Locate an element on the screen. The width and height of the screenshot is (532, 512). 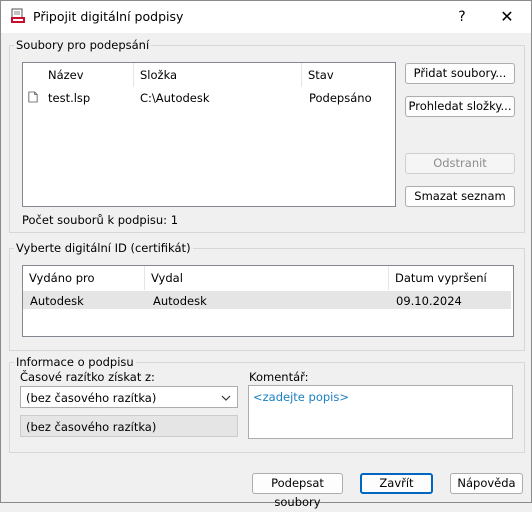
chevron-down-icon is located at coordinates (226, 398).